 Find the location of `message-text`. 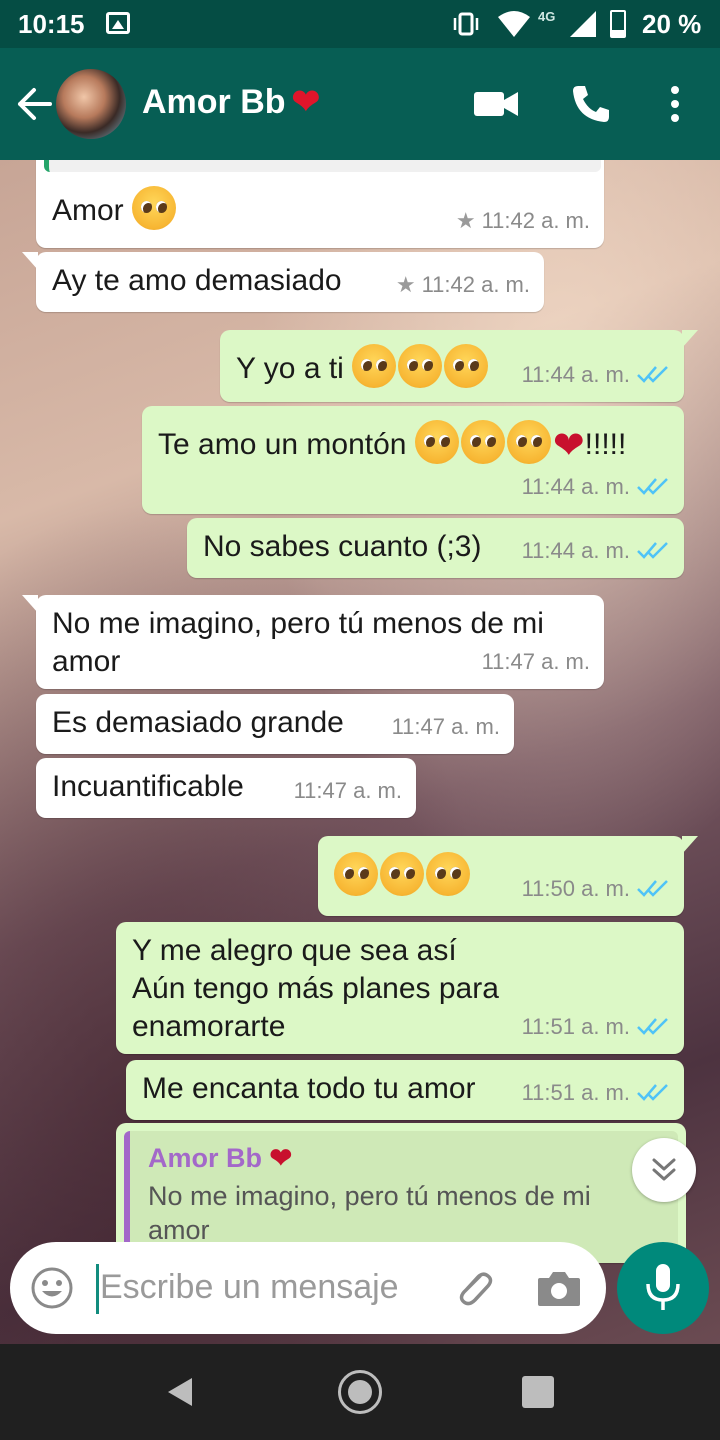

message-text is located at coordinates (403, 874).